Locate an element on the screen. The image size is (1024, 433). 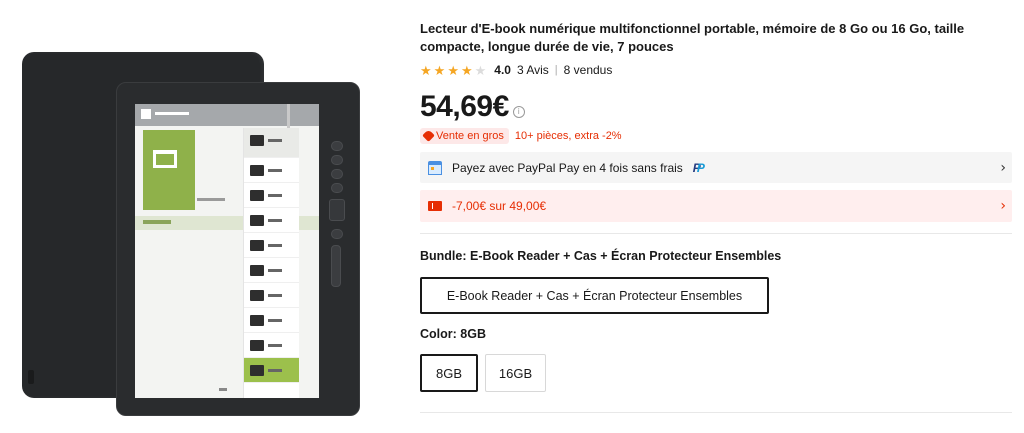
book-tile is located at coordinates (169, 170).